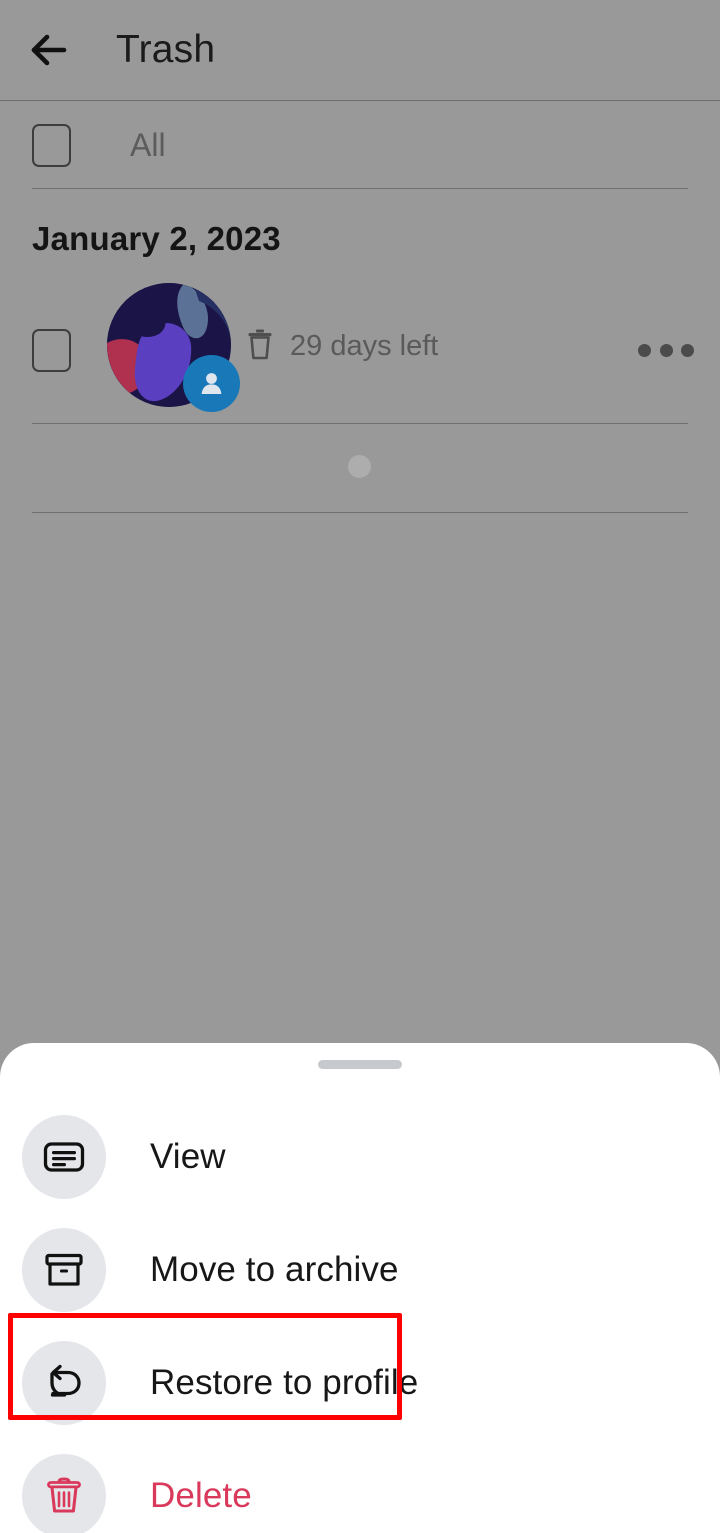 Image resolution: width=720 pixels, height=1533 pixels. What do you see at coordinates (359, 466) in the screenshot?
I see `loading-spinner` at bounding box center [359, 466].